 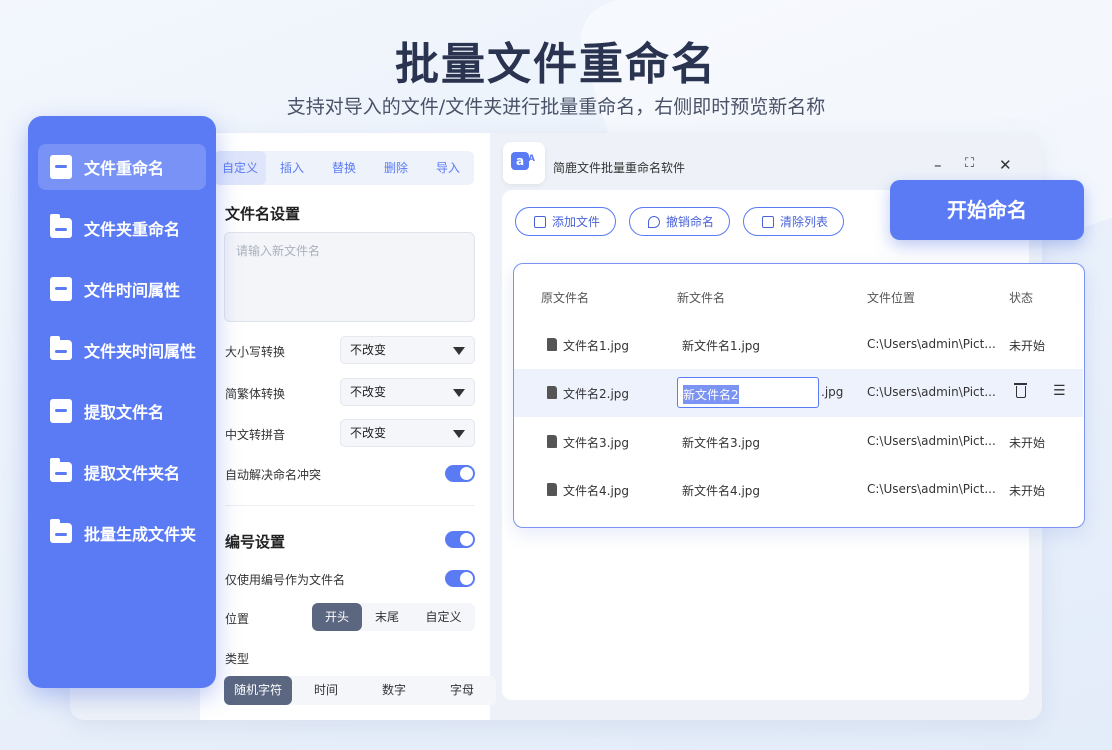 I want to click on position-segment: 开头 末尾 自定义, so click(x=393, y=617).